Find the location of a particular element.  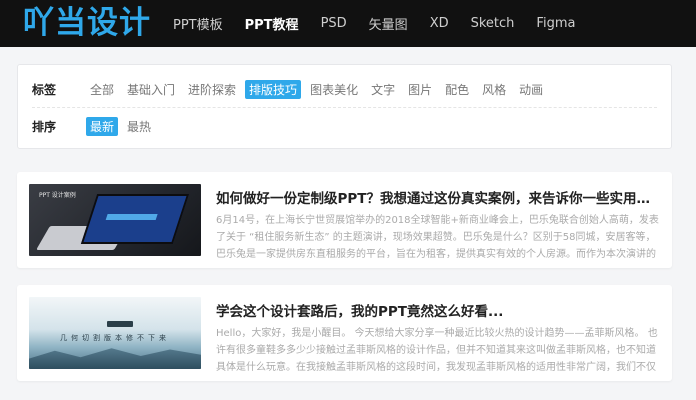

nav-item-psd: PSD is located at coordinates (334, 23).